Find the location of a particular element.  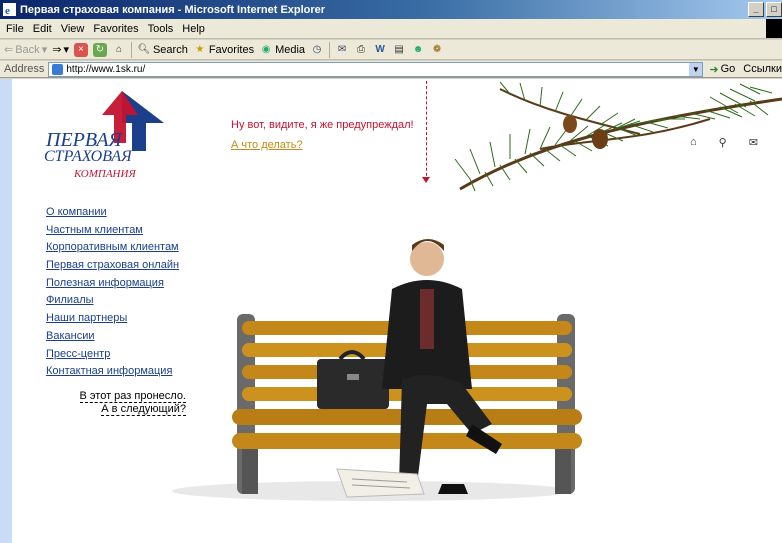

search-icon: ⚲ is located at coordinates (723, 142).